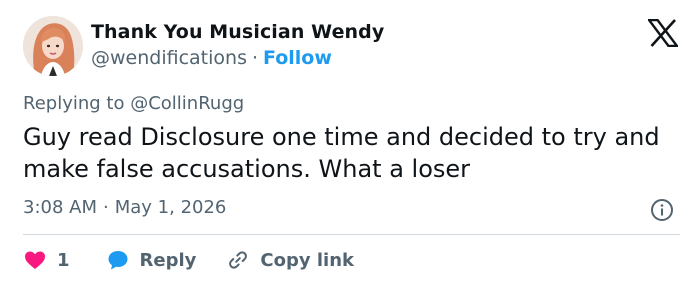 This screenshot has height=287, width=700. What do you see at coordinates (663, 33) in the screenshot?
I see `x-logo-icon` at bounding box center [663, 33].